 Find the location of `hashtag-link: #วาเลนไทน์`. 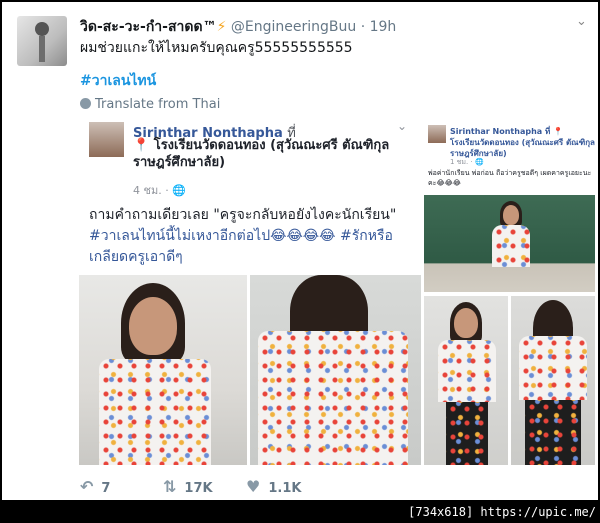

hashtag-link: #วาเลนไทน์ is located at coordinates (118, 81).